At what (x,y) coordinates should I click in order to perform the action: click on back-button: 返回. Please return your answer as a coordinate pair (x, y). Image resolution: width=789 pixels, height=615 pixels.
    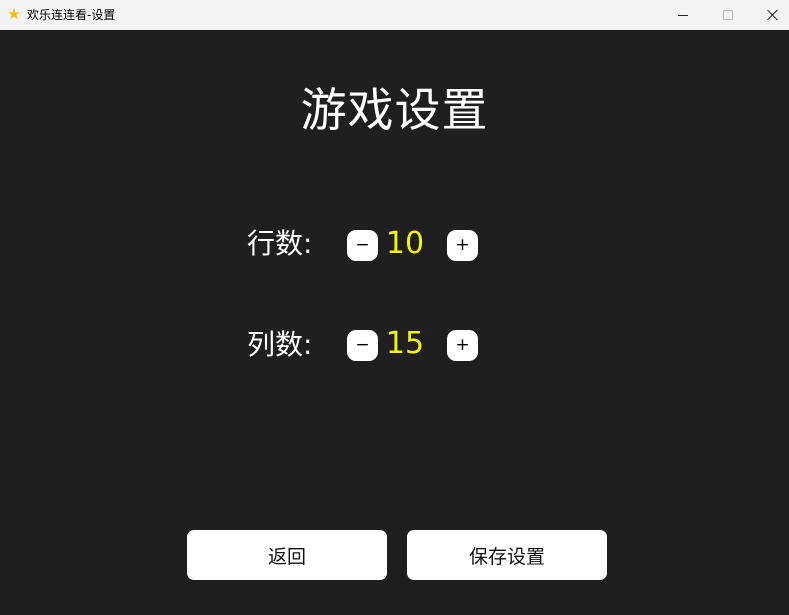
    Looking at the image, I should click on (287, 555).